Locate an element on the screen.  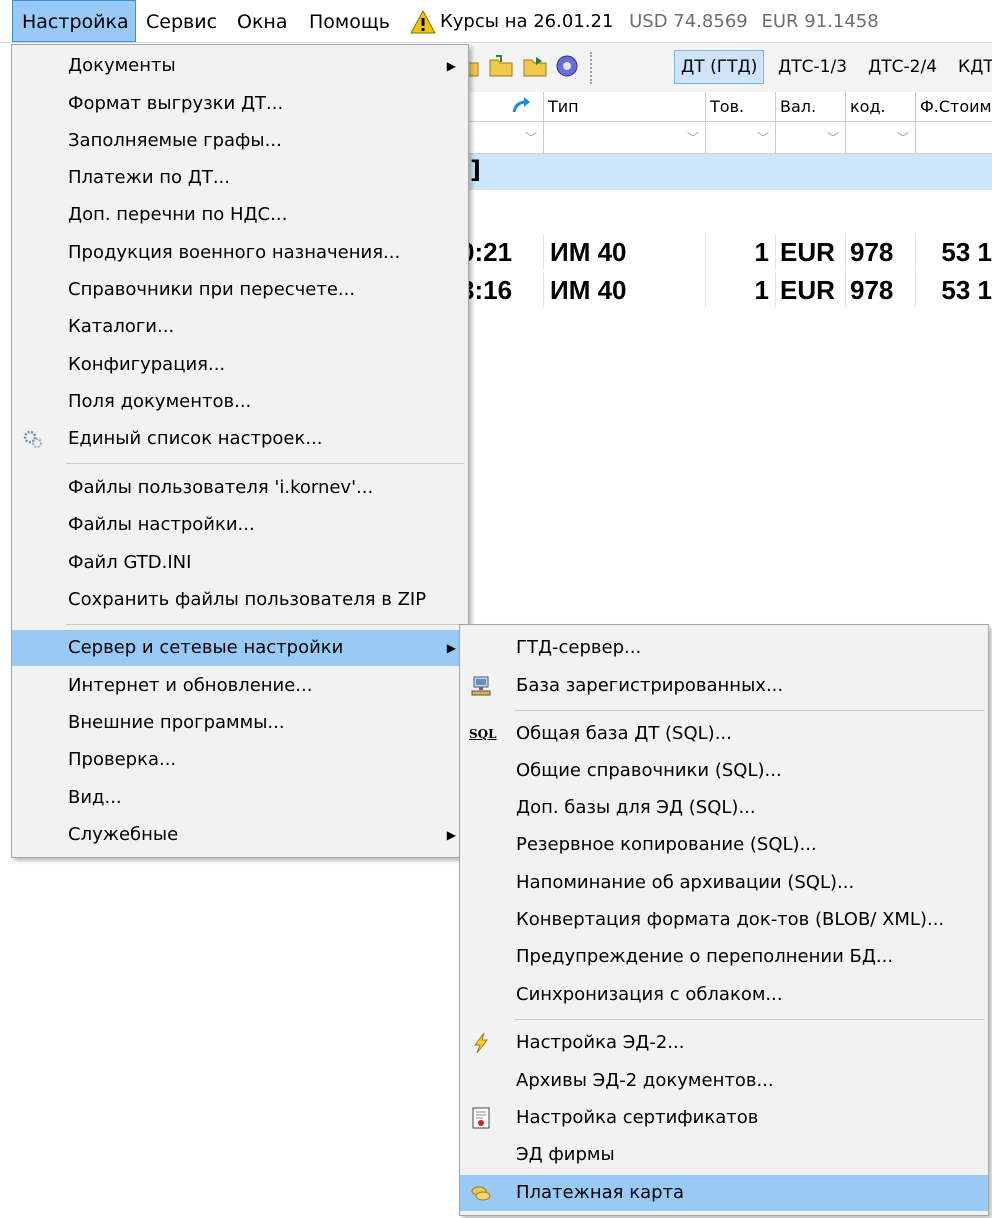
menu-item-save-zip: Сохранить файлы пользователя в ZIP is located at coordinates (240, 600).